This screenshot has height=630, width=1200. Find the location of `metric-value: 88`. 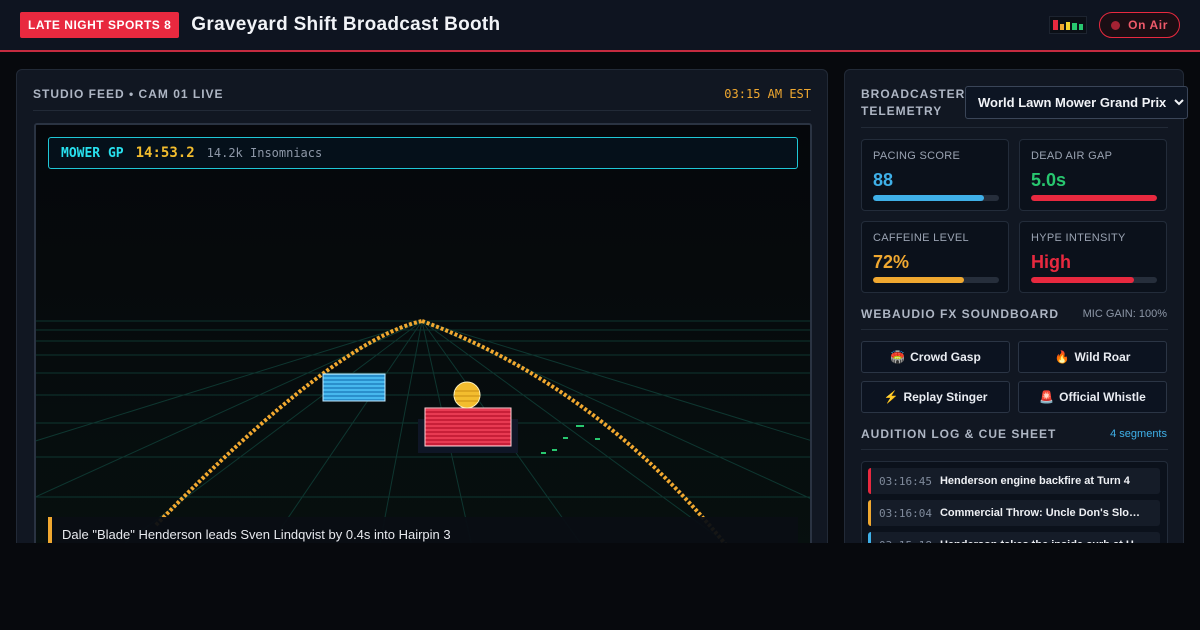

metric-value: 88 is located at coordinates (883, 180).